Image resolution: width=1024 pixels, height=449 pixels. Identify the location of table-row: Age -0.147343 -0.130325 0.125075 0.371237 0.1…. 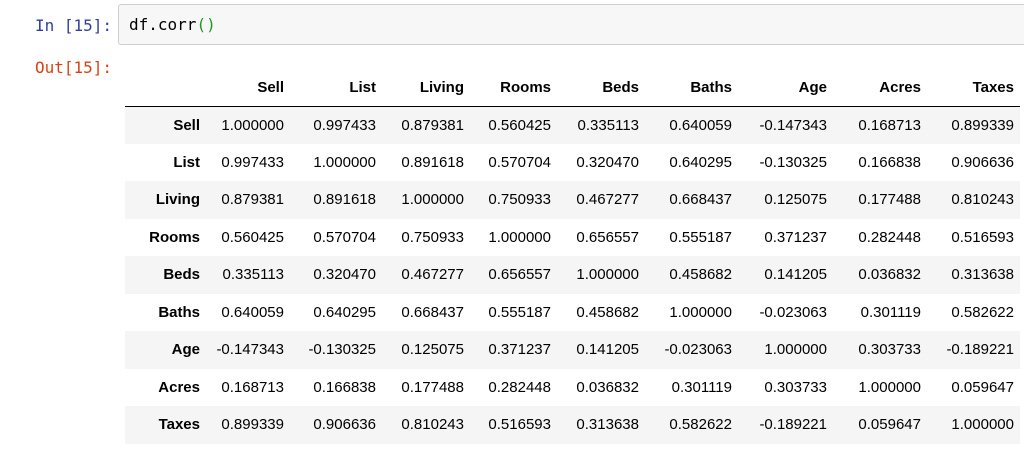
(572, 350).